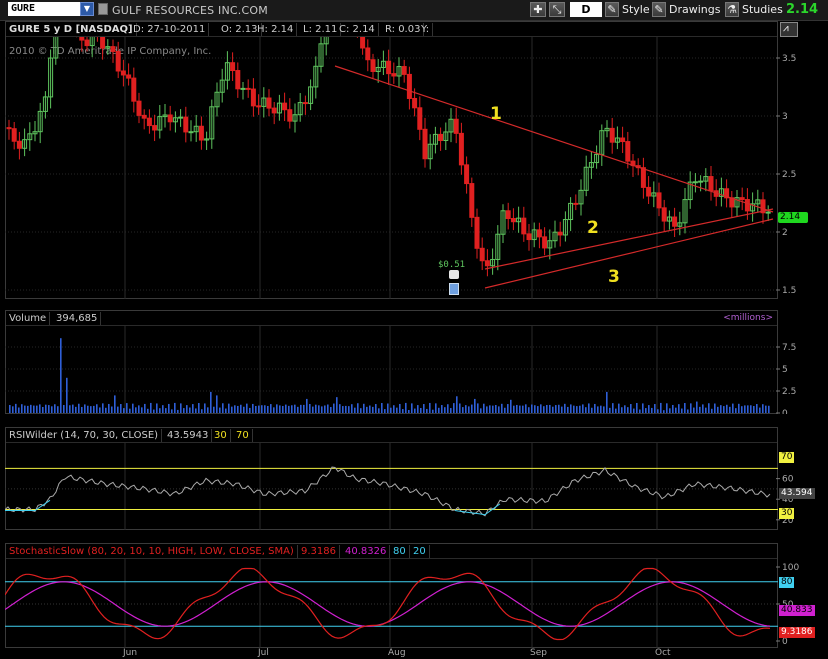 The width and height of the screenshot is (828, 659). I want to click on symbol-input: GURE, so click(44, 9).